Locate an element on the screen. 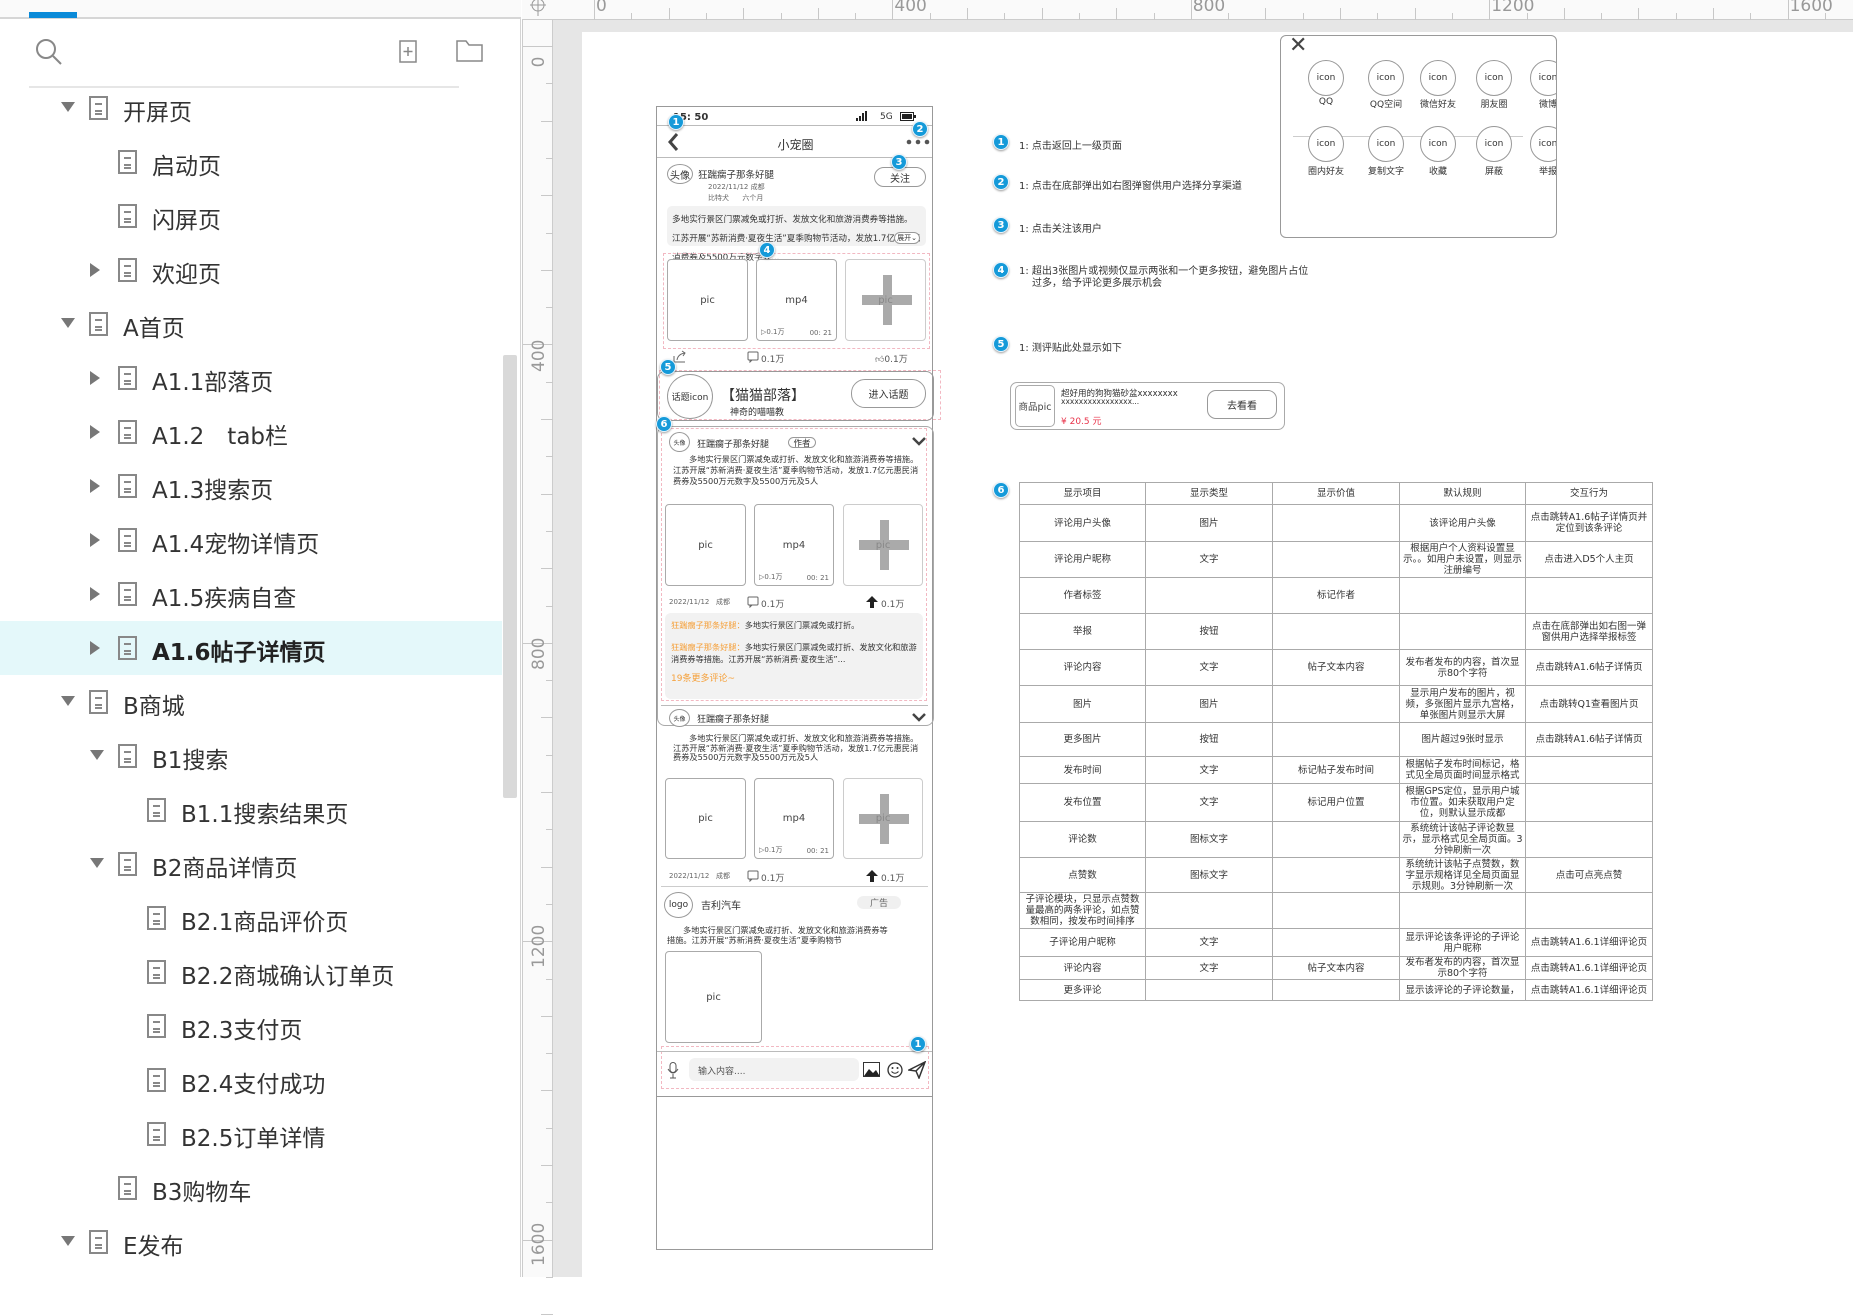 The width and height of the screenshot is (1853, 1315). sidebar-scrollbar is located at coordinates (510, 576).